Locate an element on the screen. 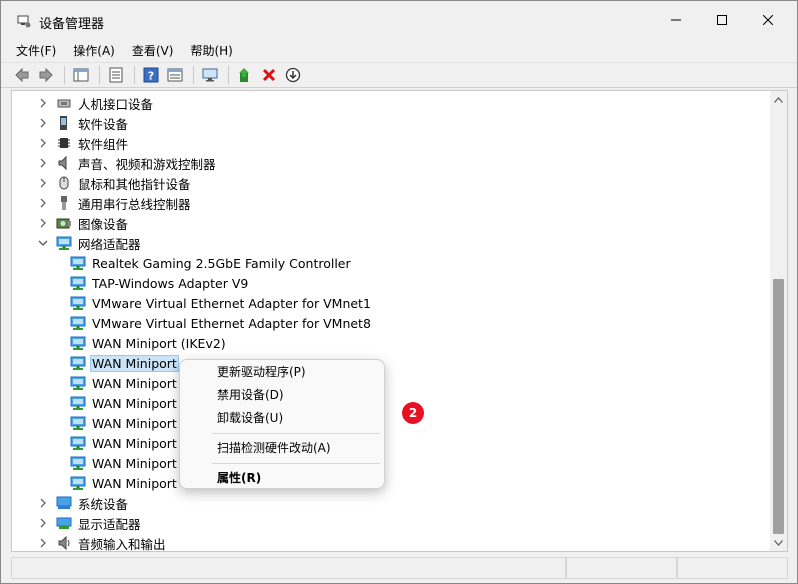 This screenshot has width=798, height=584. title-bar: 设备管理器 is located at coordinates (399, 20).